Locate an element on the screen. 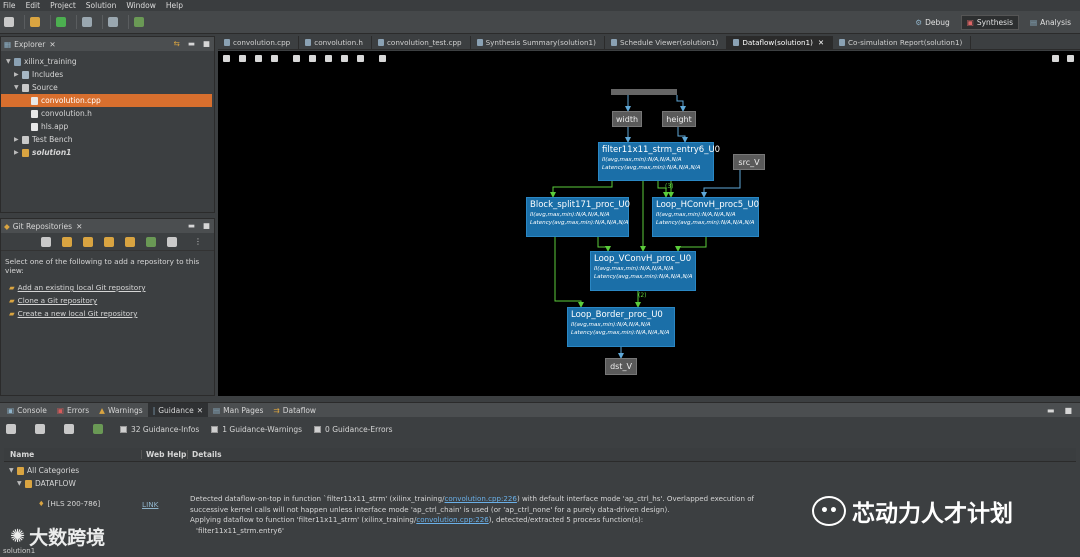 This screenshot has width=1080, height=557. tab-convolution-test: convolution_test.cpp is located at coordinates (421, 42).